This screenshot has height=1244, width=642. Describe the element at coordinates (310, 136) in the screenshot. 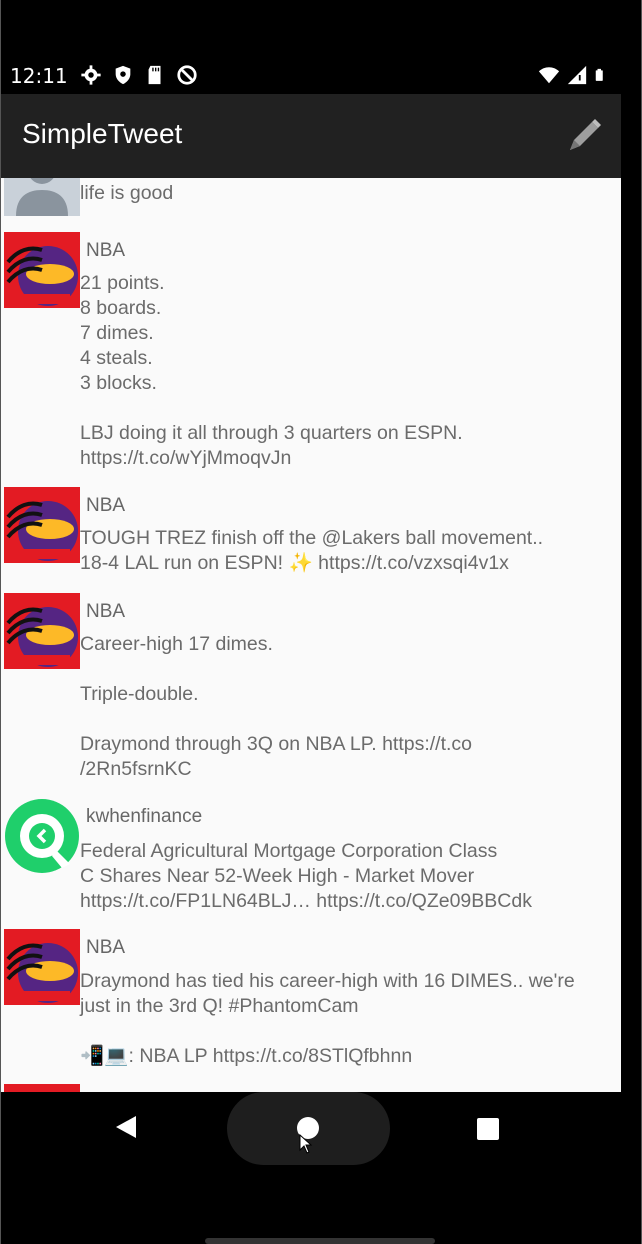

I see `app-bar: SimpleTweet` at that location.